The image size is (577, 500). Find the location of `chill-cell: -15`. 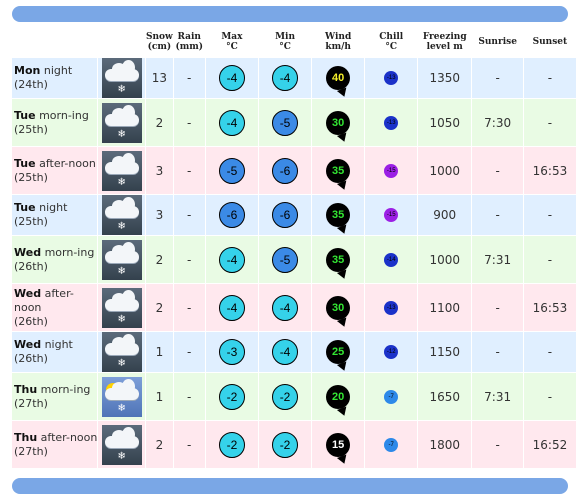

chill-cell: -15 is located at coordinates (391, 215).